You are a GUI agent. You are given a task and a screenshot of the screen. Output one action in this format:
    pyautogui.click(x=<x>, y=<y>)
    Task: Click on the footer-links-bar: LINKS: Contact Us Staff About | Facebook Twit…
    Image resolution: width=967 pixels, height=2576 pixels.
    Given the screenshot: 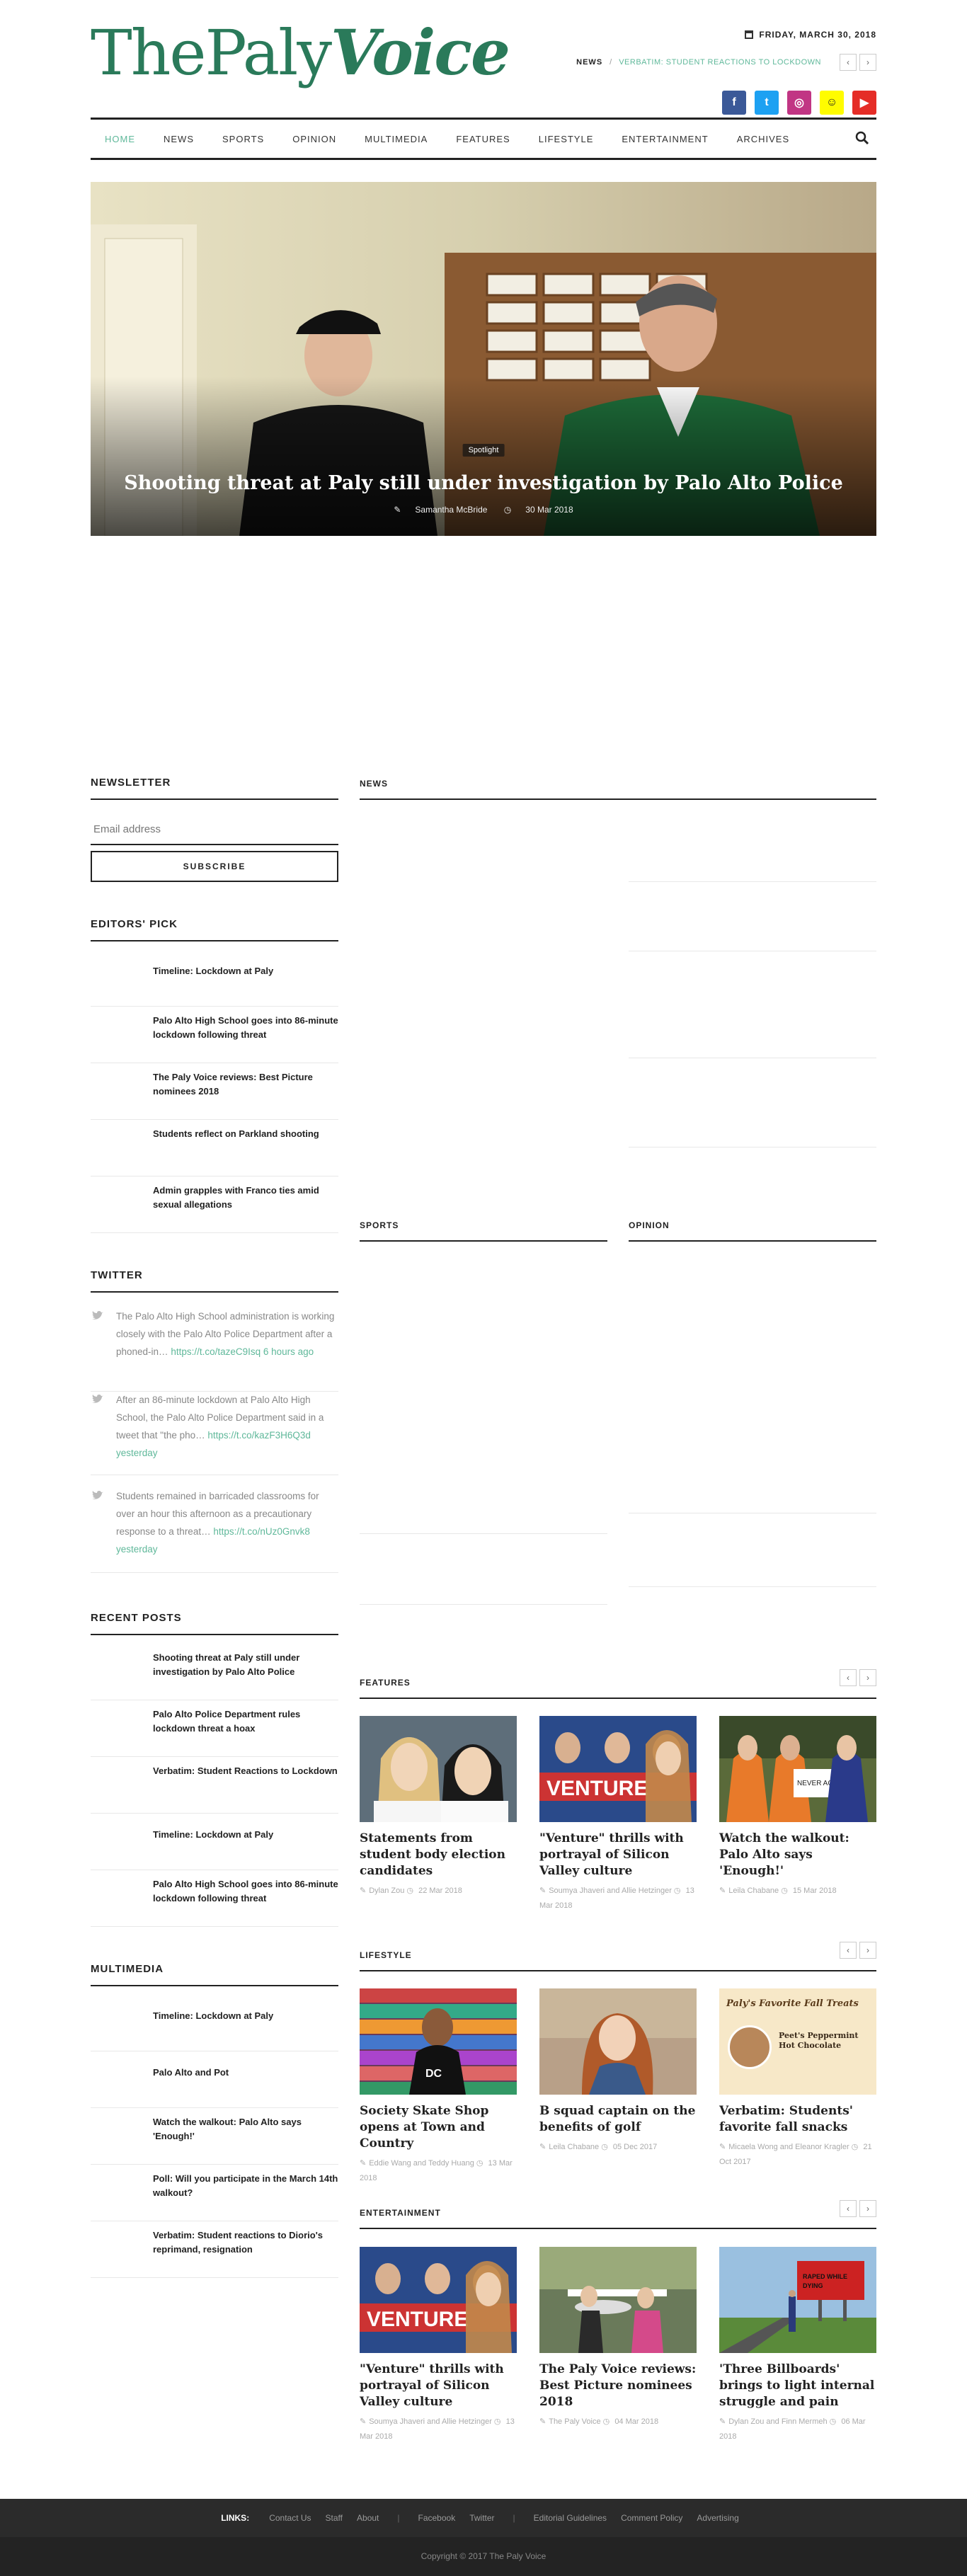 What is the action you would take?
    pyautogui.click(x=483, y=2518)
    